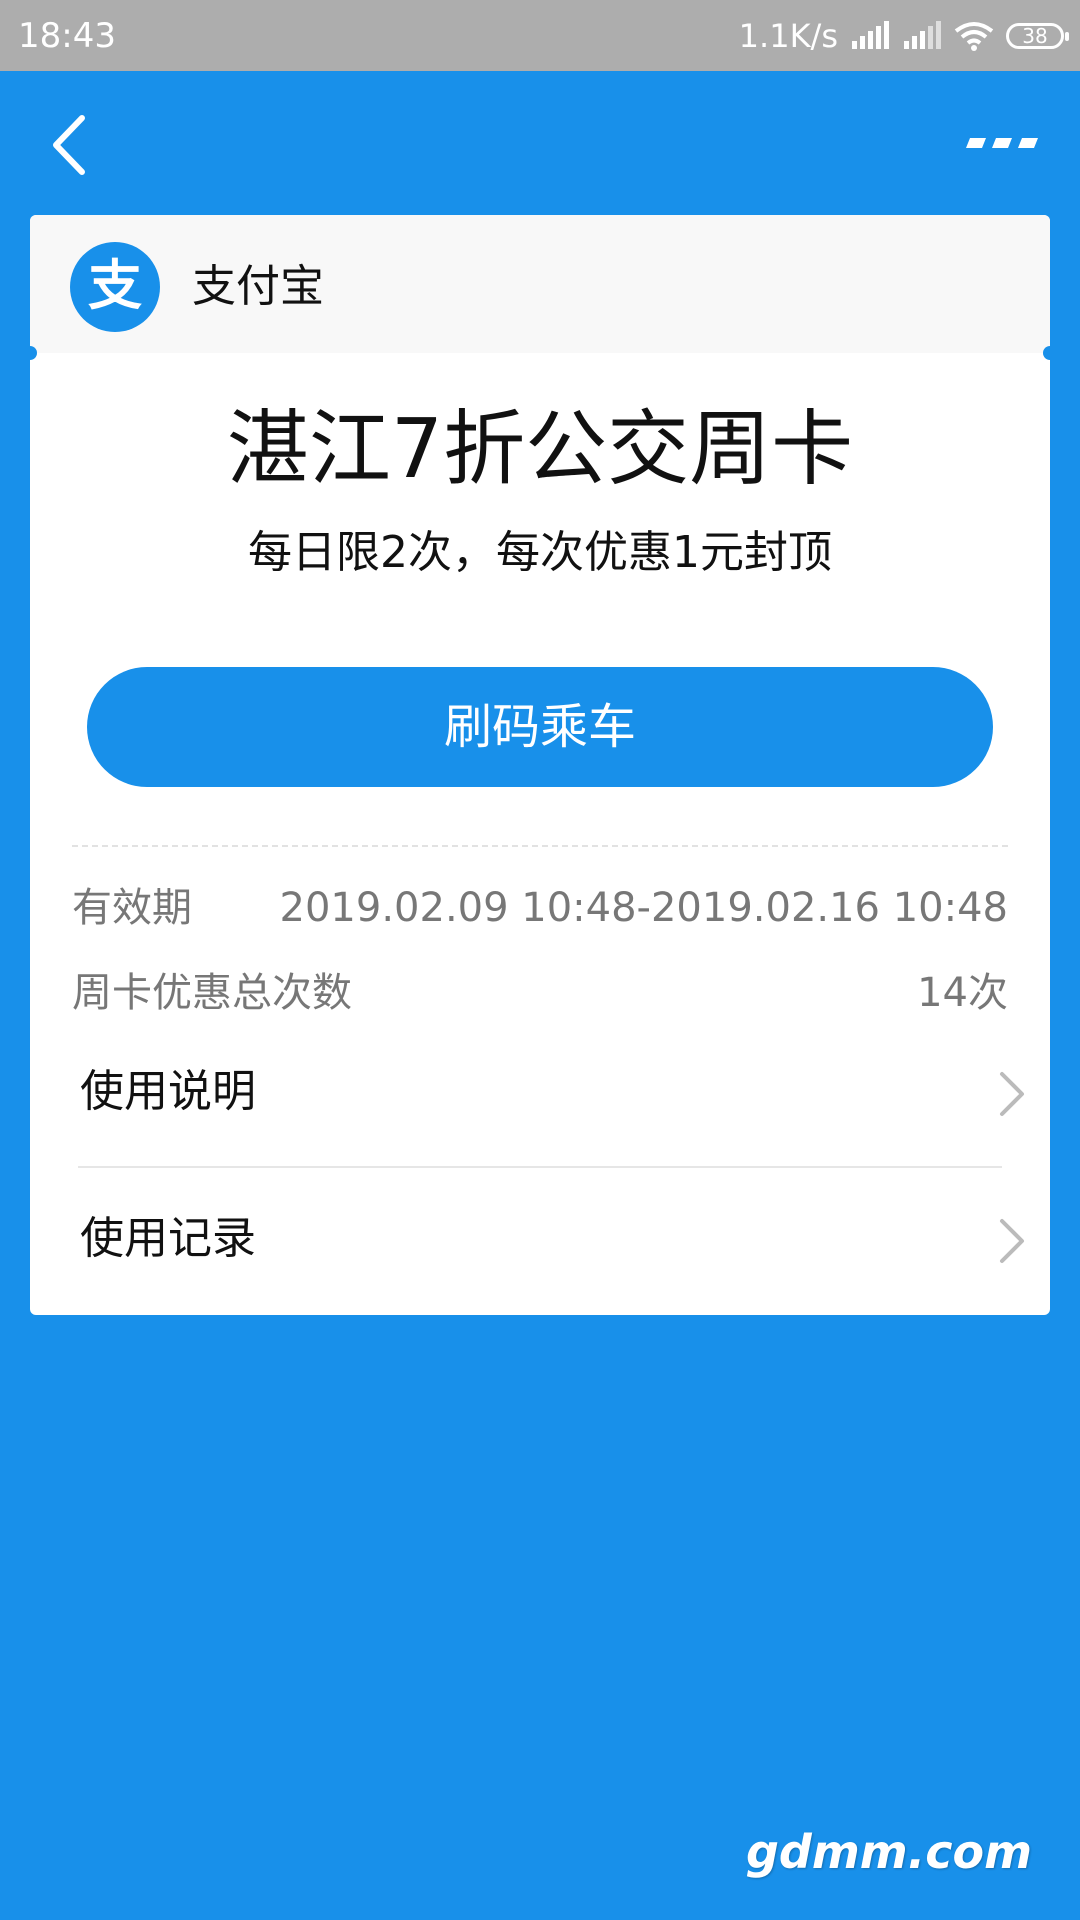 The height and width of the screenshot is (1920, 1080). What do you see at coordinates (67, 36) in the screenshot?
I see `status-time: 18:43` at bounding box center [67, 36].